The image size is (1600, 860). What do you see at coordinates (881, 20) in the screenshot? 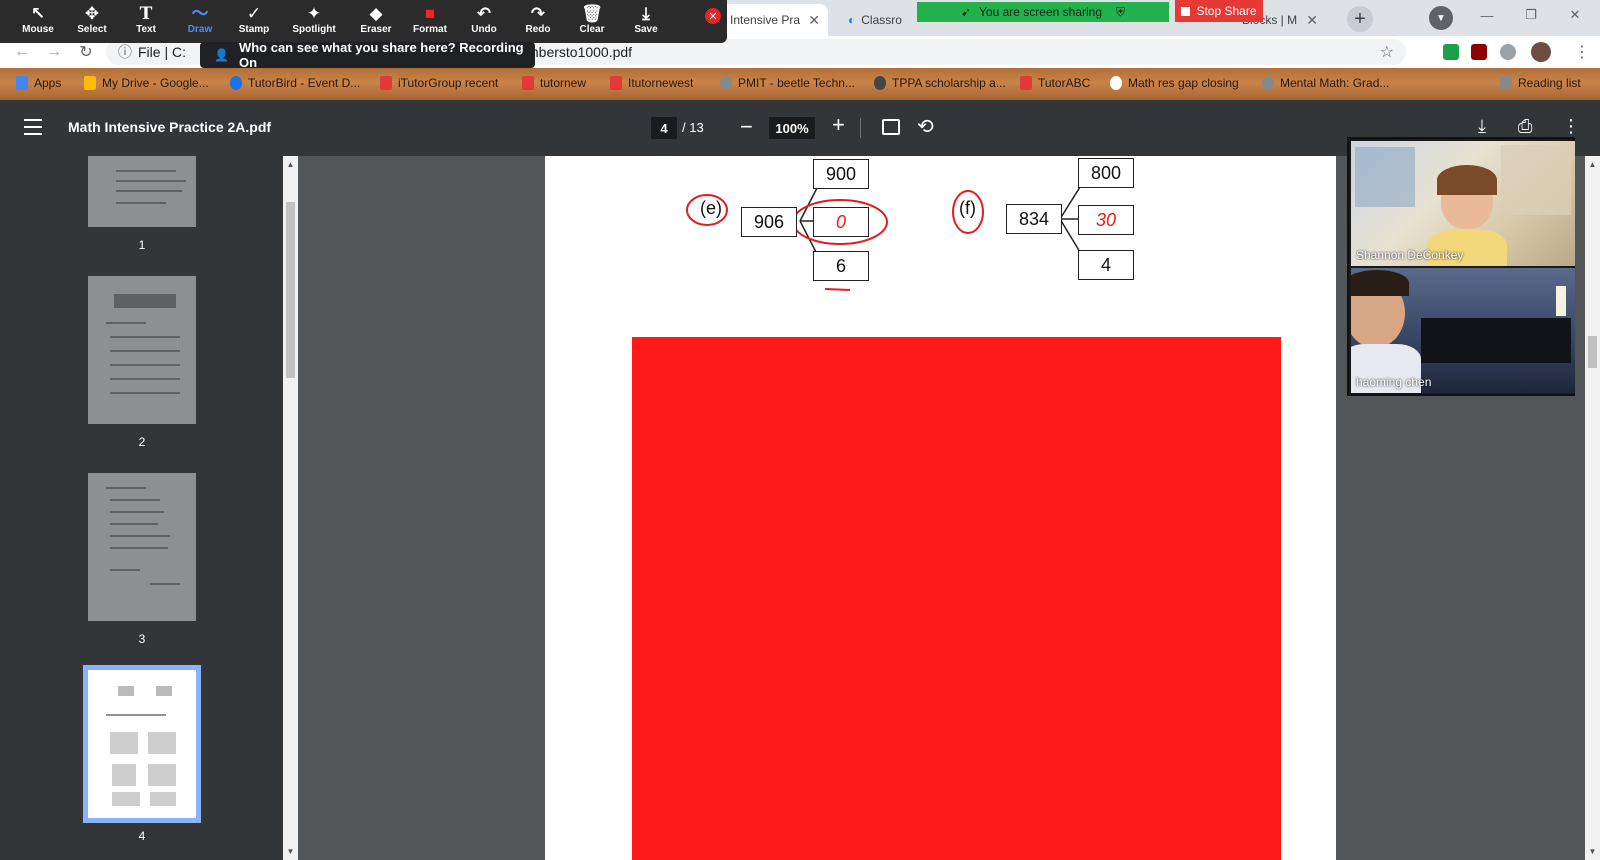
I see `tab-label: Classro` at bounding box center [881, 20].